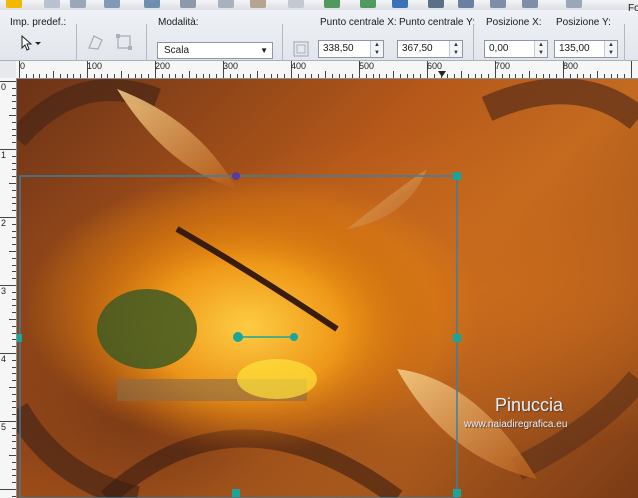 The image size is (638, 498). I want to click on new-file-icon, so click(14, 4).